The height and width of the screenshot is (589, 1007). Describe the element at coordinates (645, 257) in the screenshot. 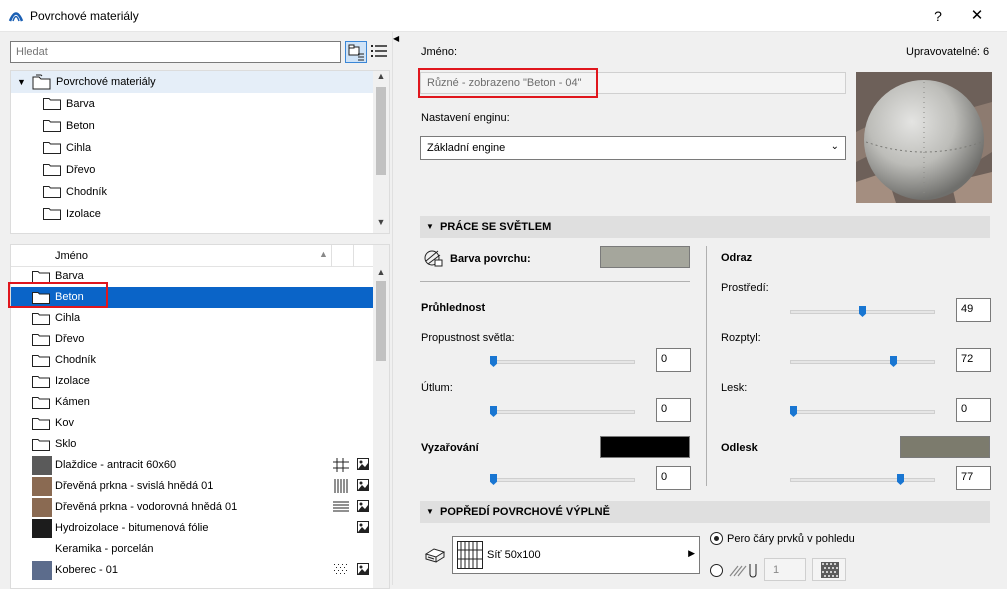

I see `surface-color-swatch` at that location.